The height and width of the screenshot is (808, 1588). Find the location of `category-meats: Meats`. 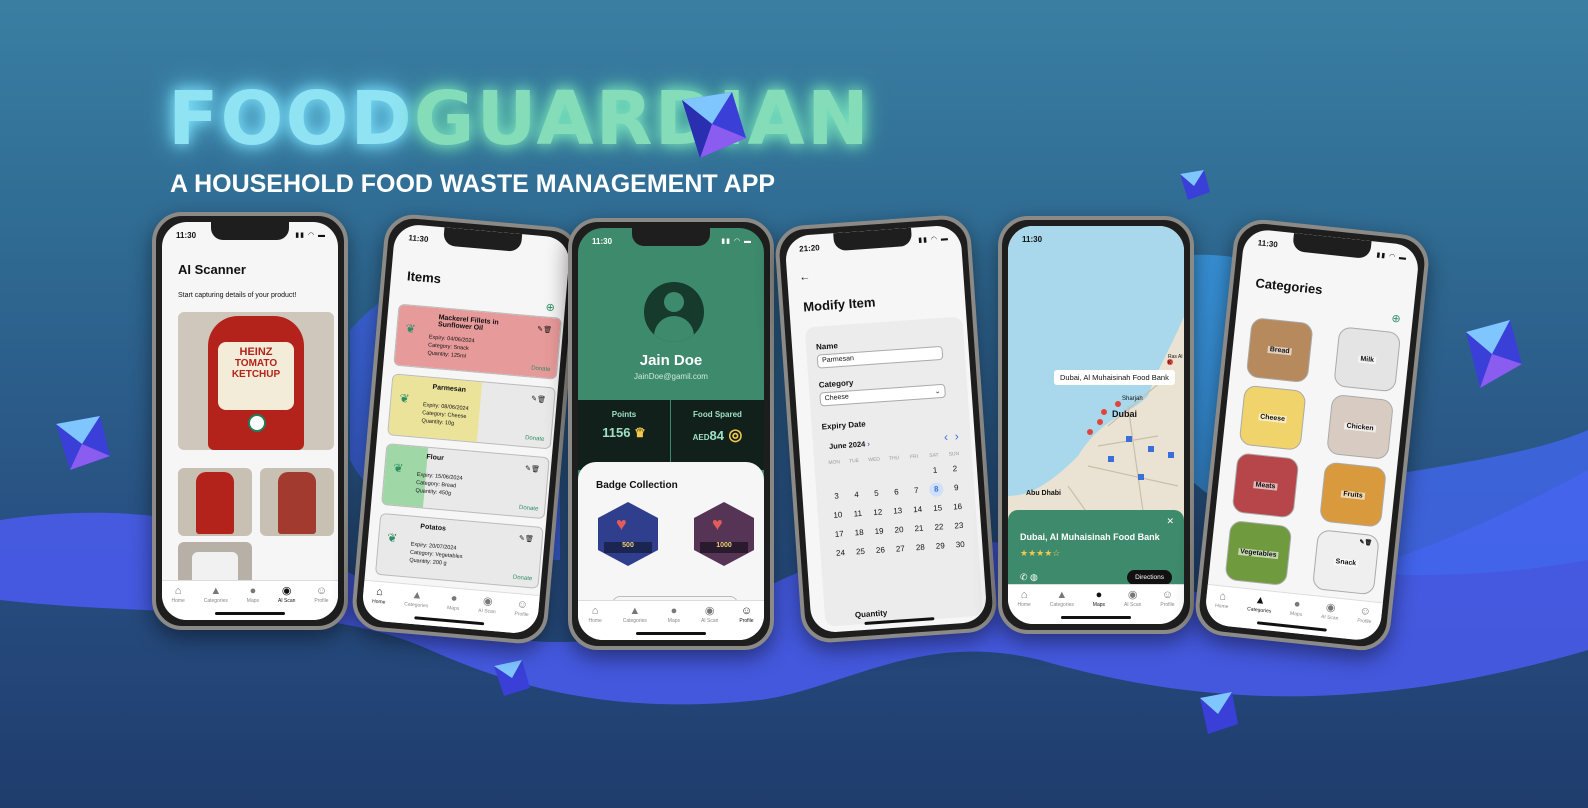

category-meats: Meats is located at coordinates (1265, 485).